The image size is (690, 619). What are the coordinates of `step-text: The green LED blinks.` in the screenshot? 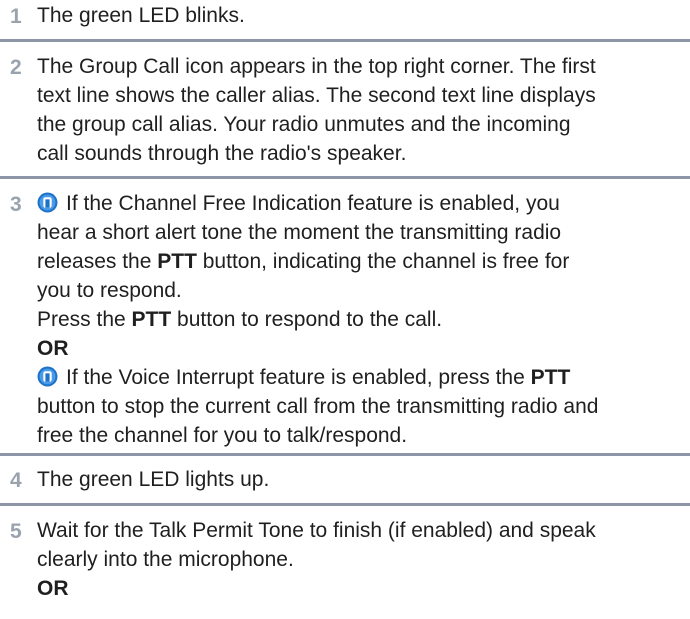 It's located at (141, 15).